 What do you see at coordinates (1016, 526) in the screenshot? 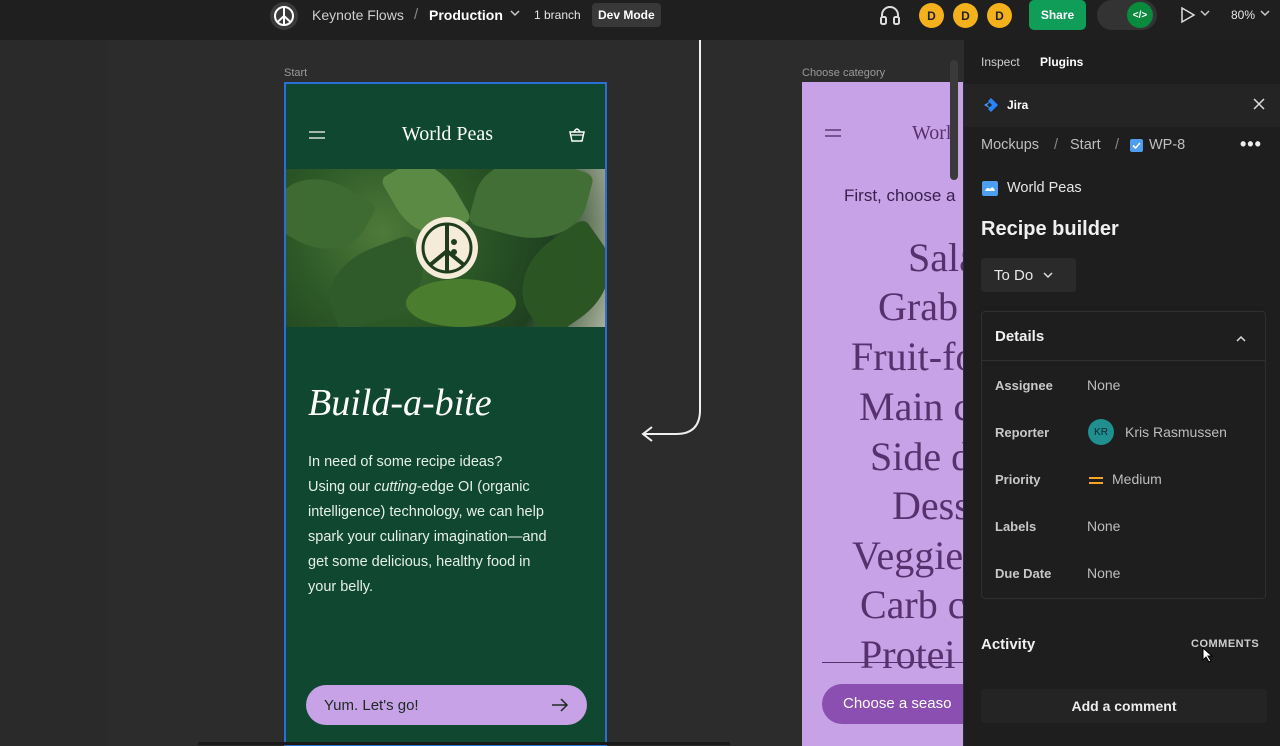
I see `field-label: Labels` at bounding box center [1016, 526].